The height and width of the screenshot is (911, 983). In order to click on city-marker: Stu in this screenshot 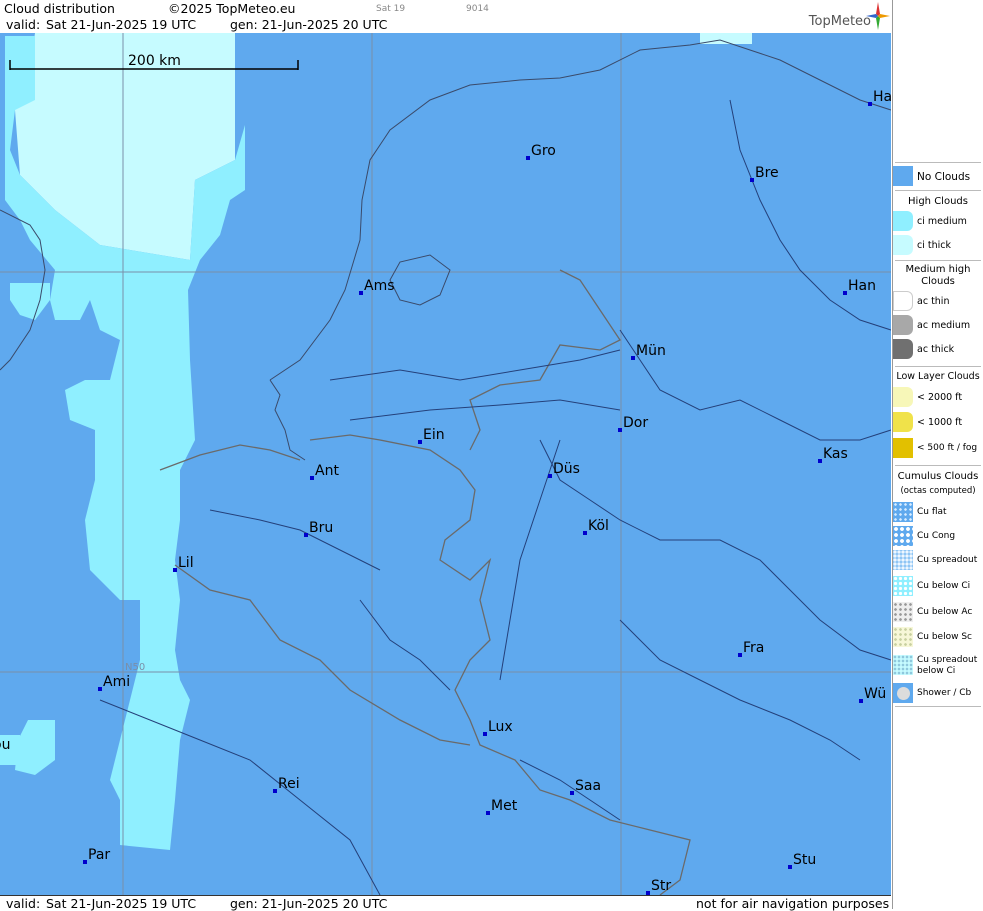, I will do `click(802, 860)`.